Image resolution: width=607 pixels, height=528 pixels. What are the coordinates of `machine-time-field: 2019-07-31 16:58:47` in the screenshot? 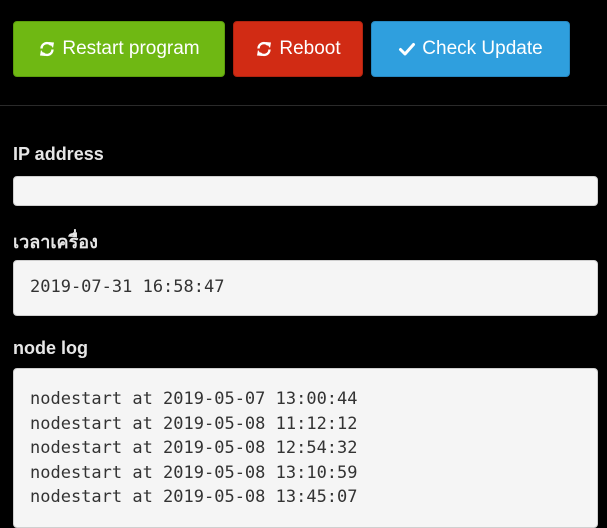 It's located at (305, 288).